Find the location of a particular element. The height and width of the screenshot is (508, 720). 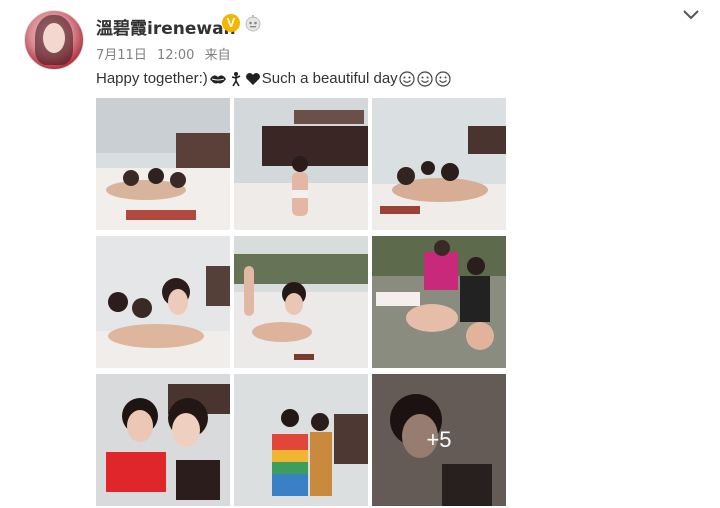

avatar is located at coordinates (54, 40).